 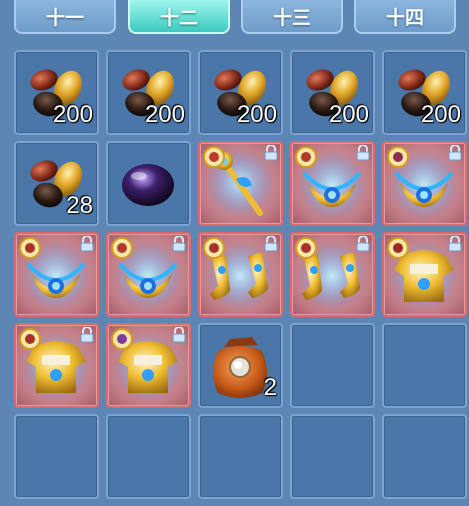 I want to click on item-count: 28, so click(x=79, y=205).